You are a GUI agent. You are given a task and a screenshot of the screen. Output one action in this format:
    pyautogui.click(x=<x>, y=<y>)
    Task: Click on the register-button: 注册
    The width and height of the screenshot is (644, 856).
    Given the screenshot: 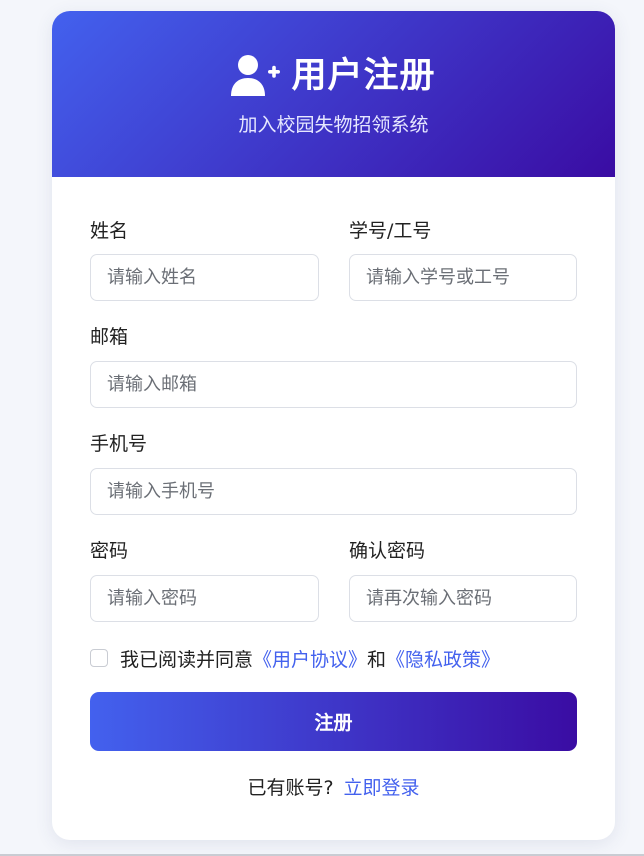 What is the action you would take?
    pyautogui.click(x=333, y=721)
    